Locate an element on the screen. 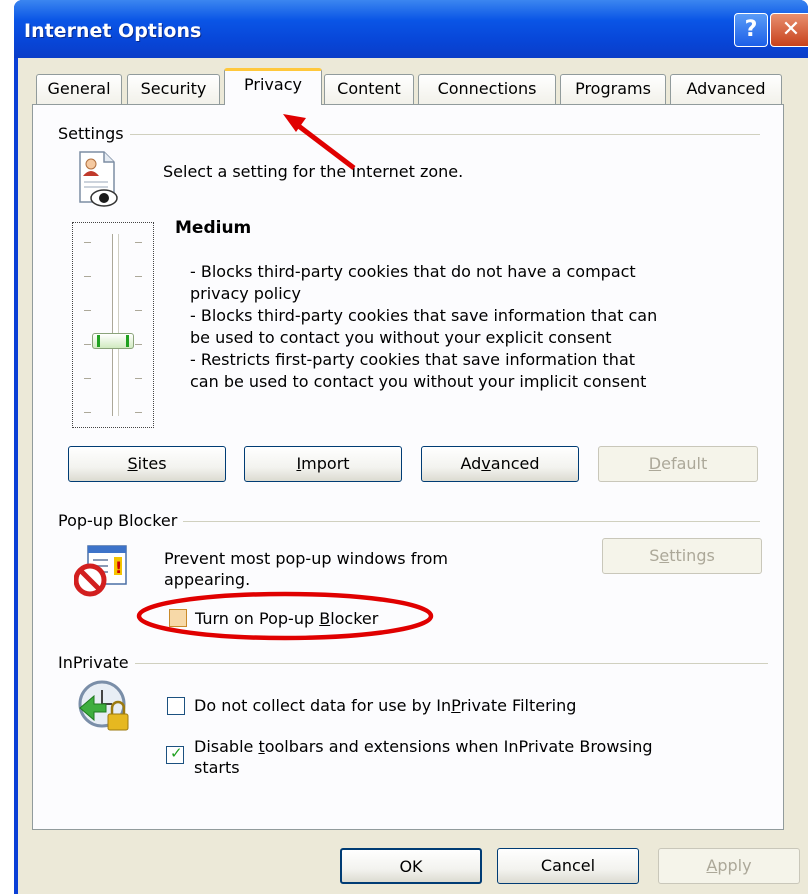 Image resolution: width=808 pixels, height=894 pixels. privacy-level-name: Medium is located at coordinates (213, 228).